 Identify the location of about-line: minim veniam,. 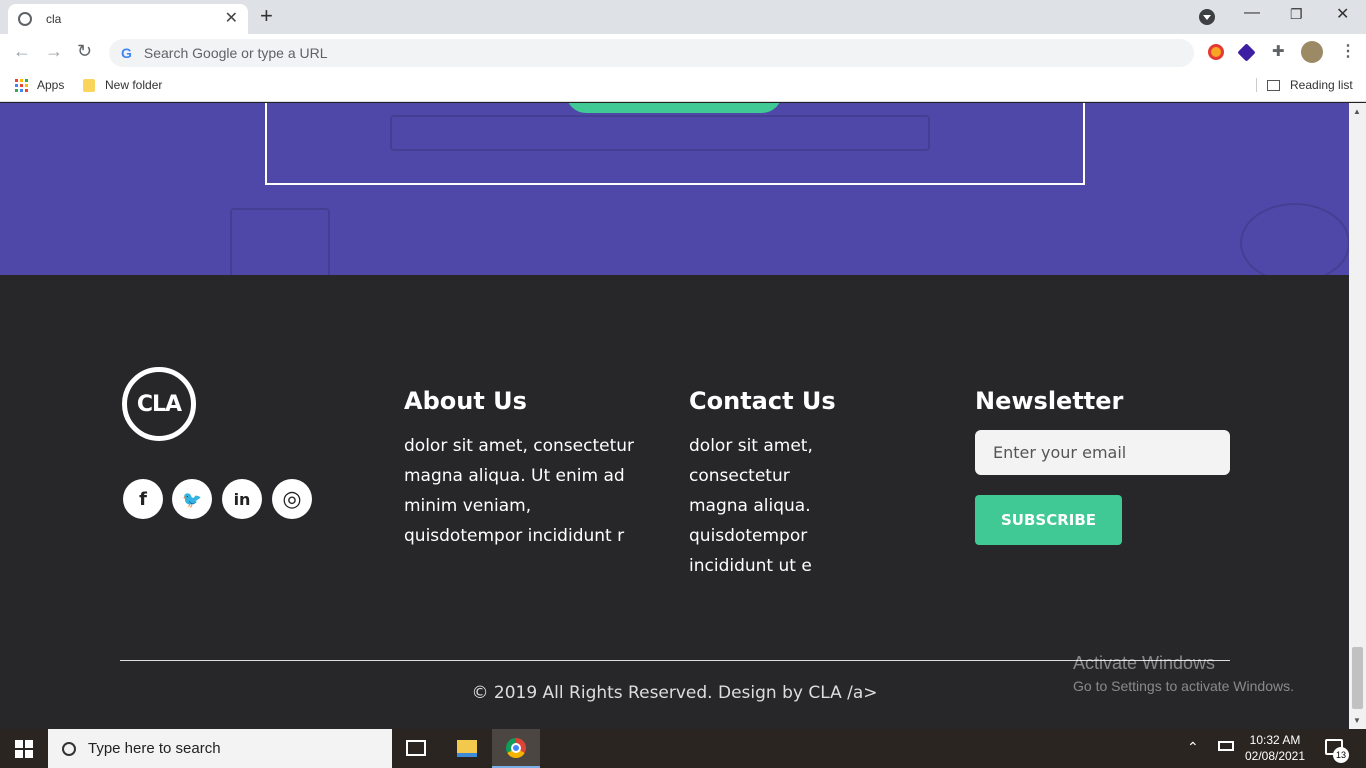
(468, 506).